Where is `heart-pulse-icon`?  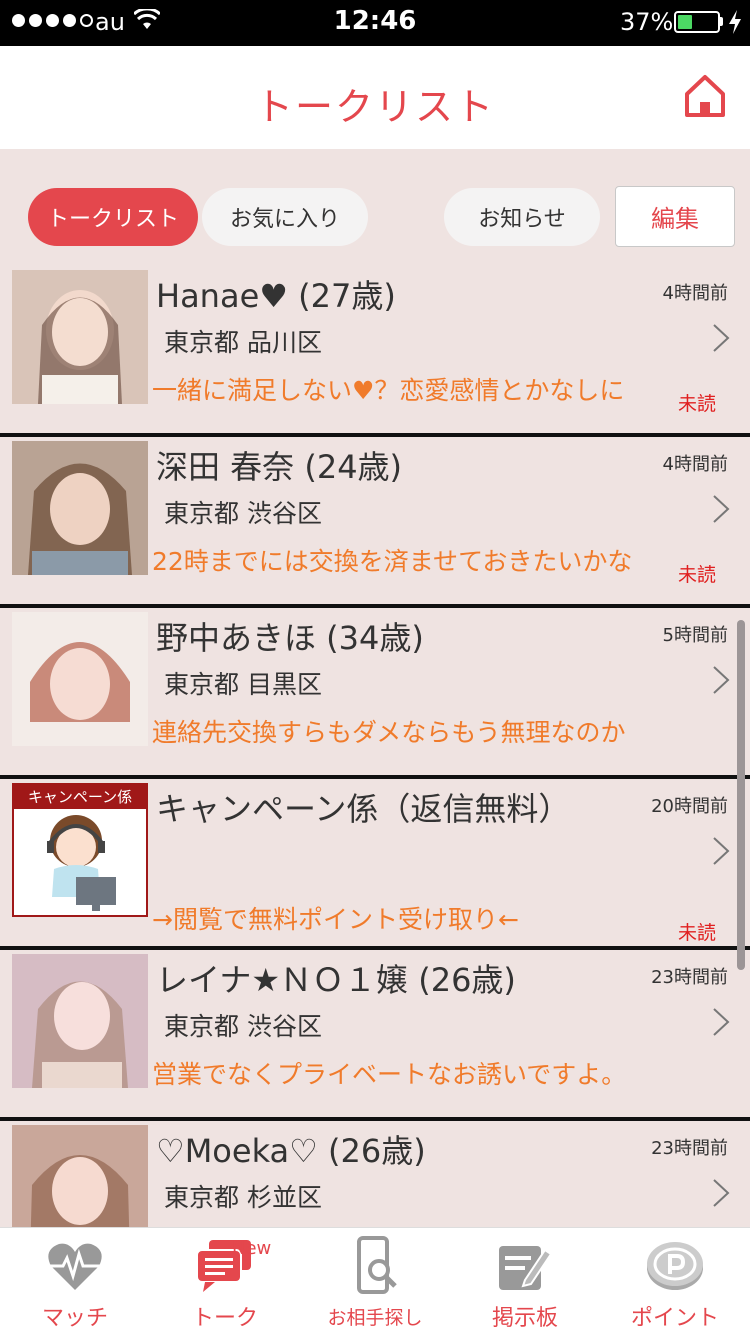 heart-pulse-icon is located at coordinates (75, 1266).